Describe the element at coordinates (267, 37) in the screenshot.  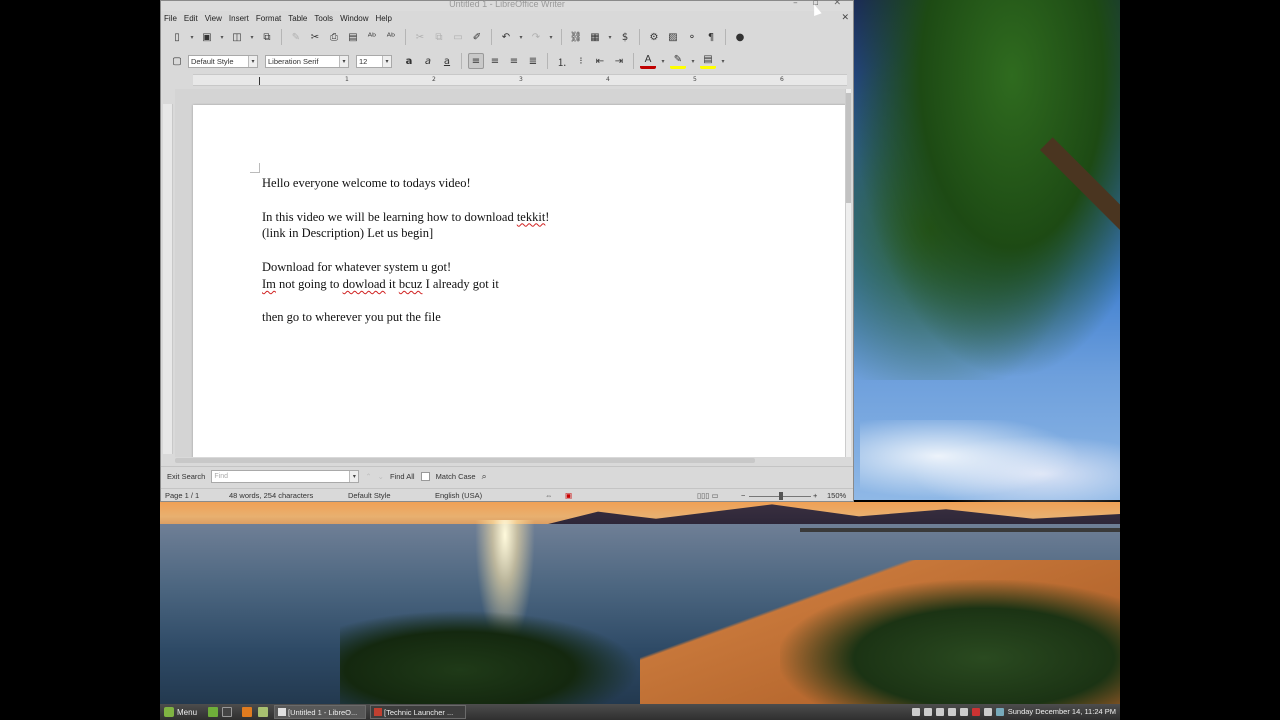
I see `export-icon: ⧉` at that location.